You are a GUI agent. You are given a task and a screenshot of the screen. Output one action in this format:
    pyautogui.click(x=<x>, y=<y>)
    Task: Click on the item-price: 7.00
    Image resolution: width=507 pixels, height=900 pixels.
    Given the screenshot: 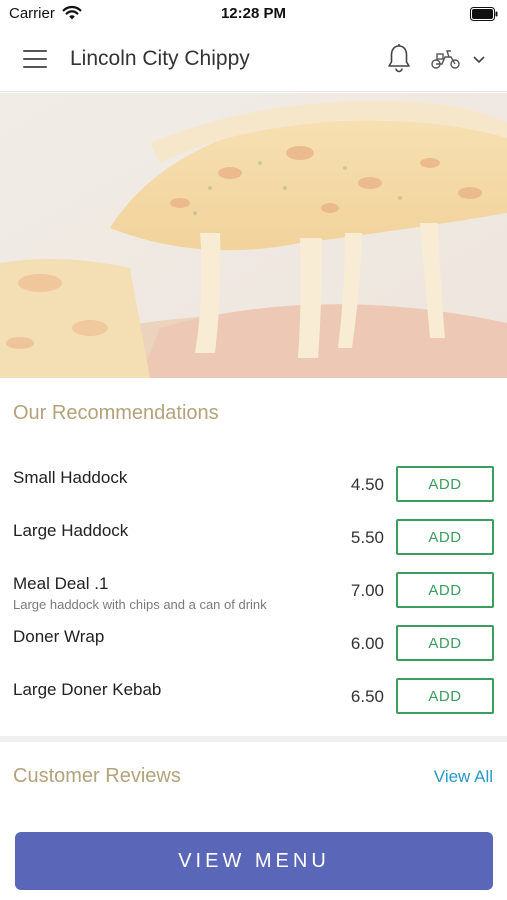 What is the action you would take?
    pyautogui.click(x=367, y=590)
    